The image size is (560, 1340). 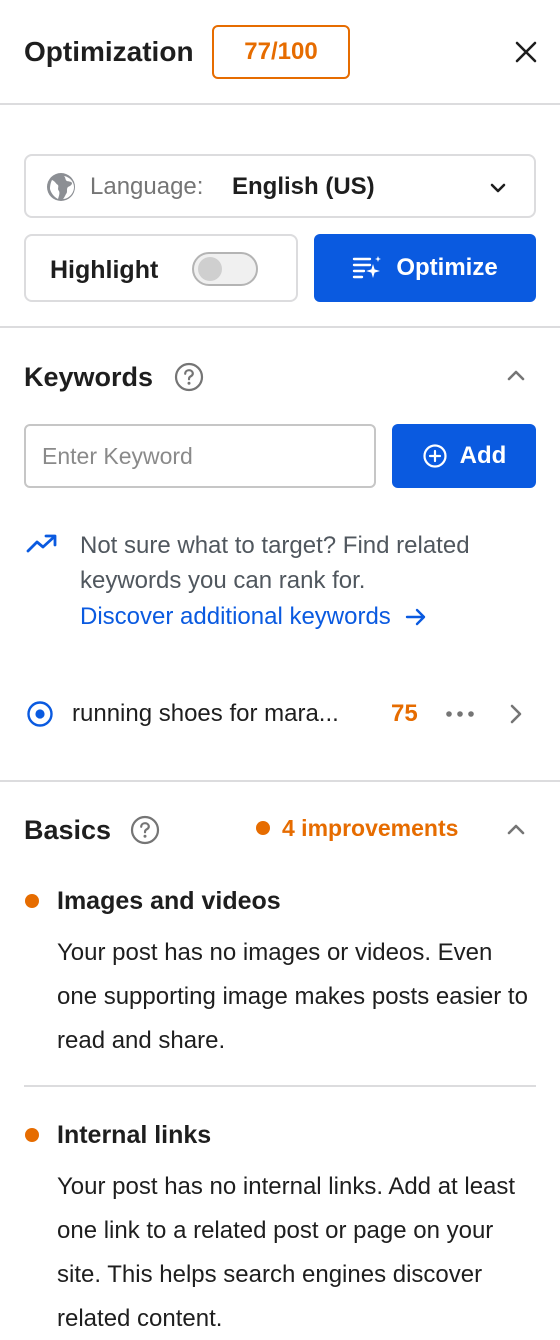 I want to click on chevron-down-icon, so click(x=498, y=188).